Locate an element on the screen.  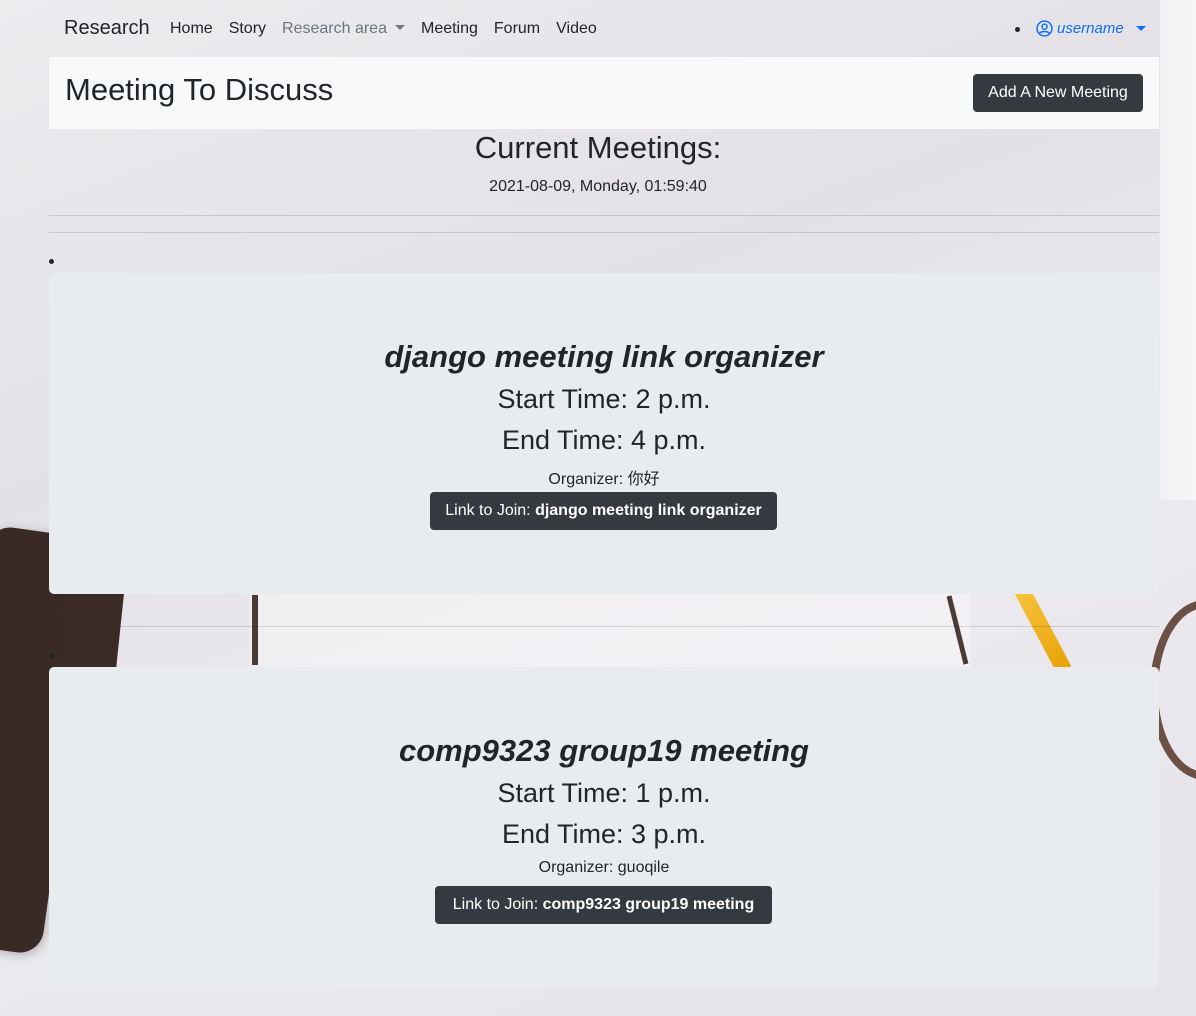
join-meeting-button: Link to Join: comp9323 group19 meeting is located at coordinates (603, 905).